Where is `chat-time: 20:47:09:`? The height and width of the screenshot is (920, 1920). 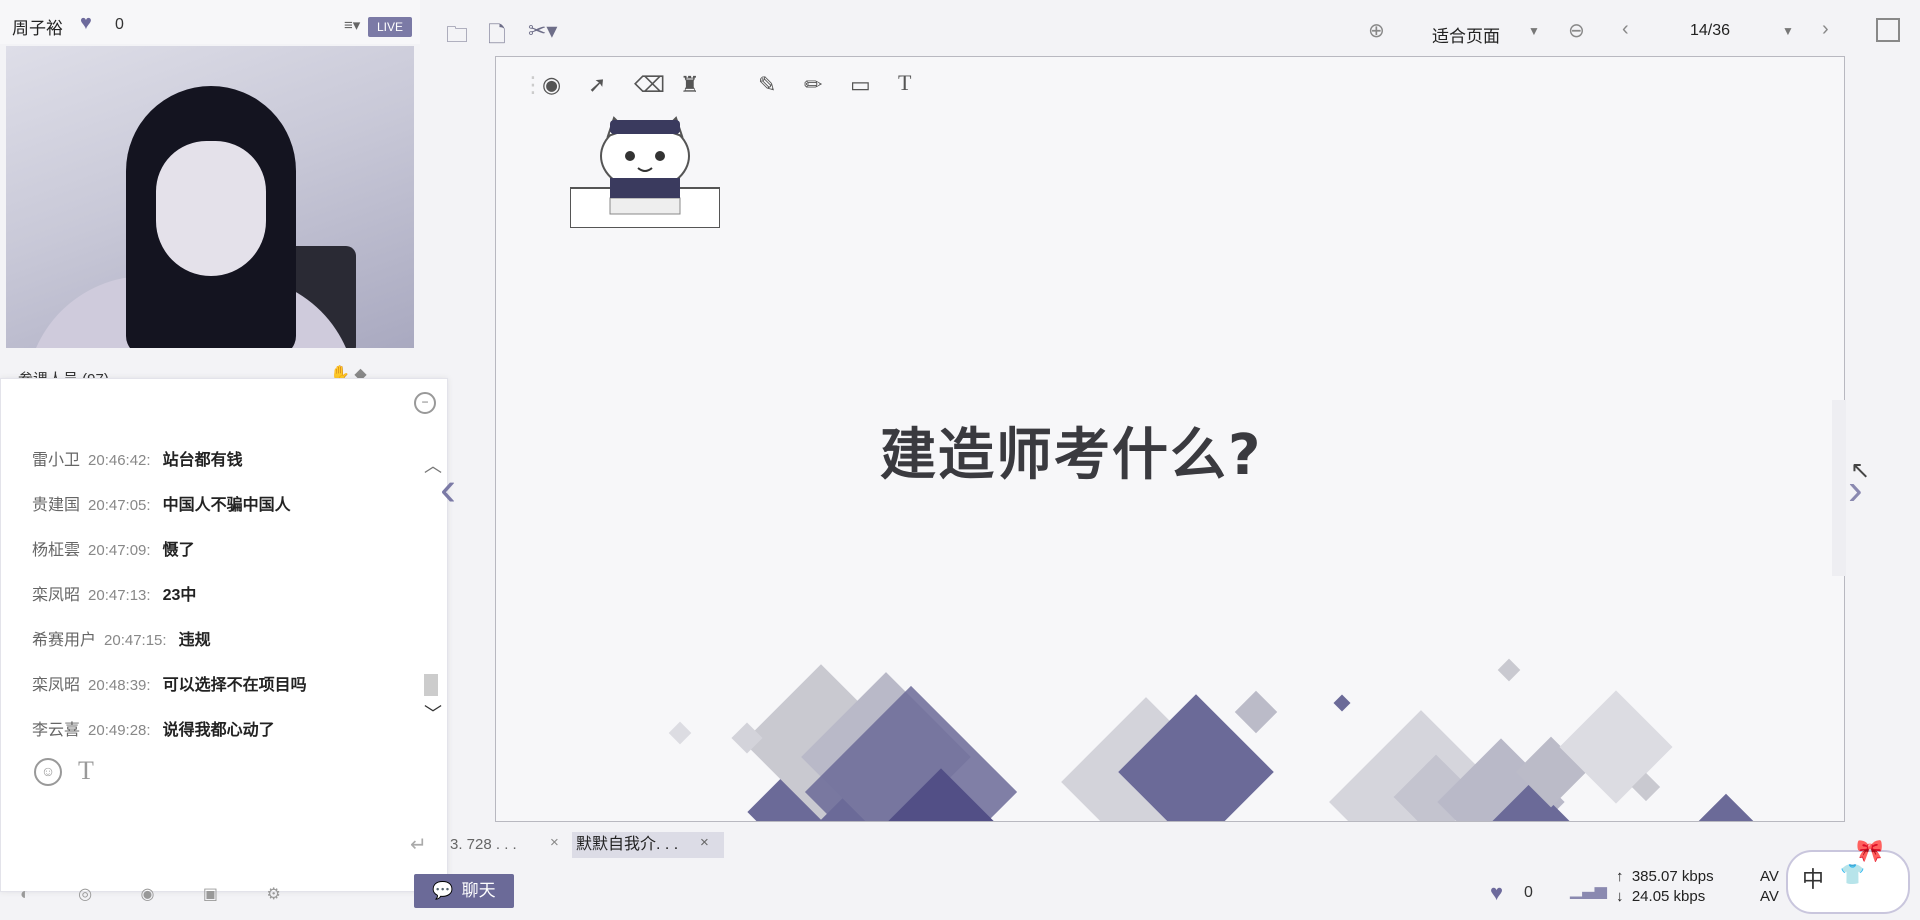
chat-time: 20:47:09: is located at coordinates (119, 550).